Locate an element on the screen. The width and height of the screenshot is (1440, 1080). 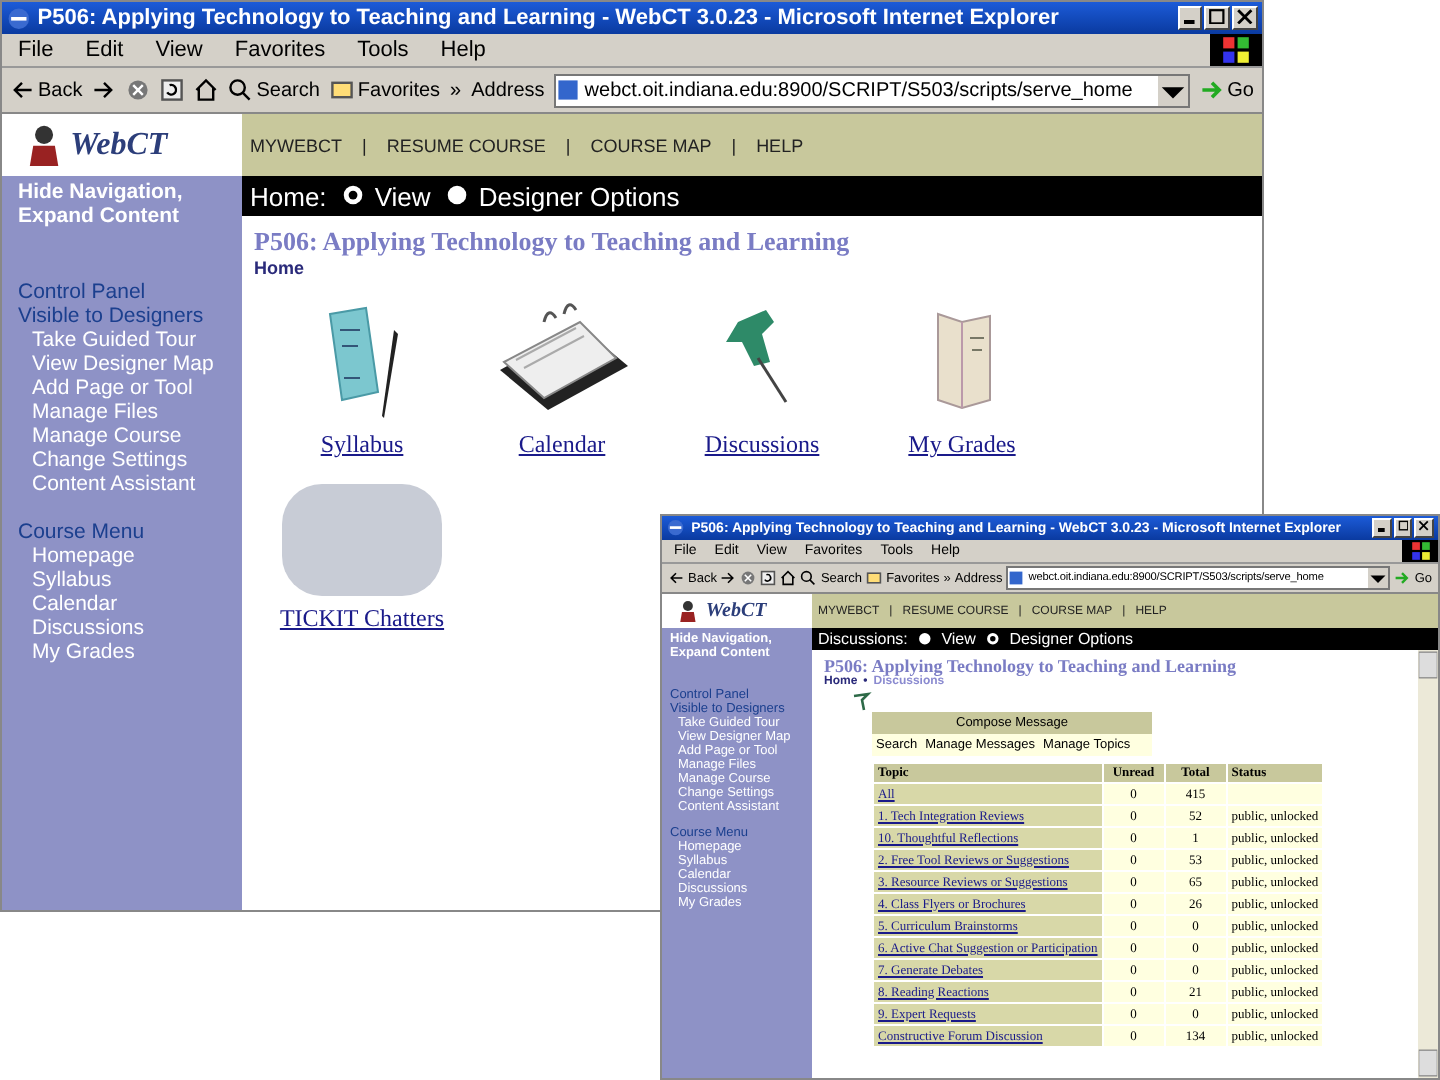
location-label: Home: is located at coordinates (288, 196).